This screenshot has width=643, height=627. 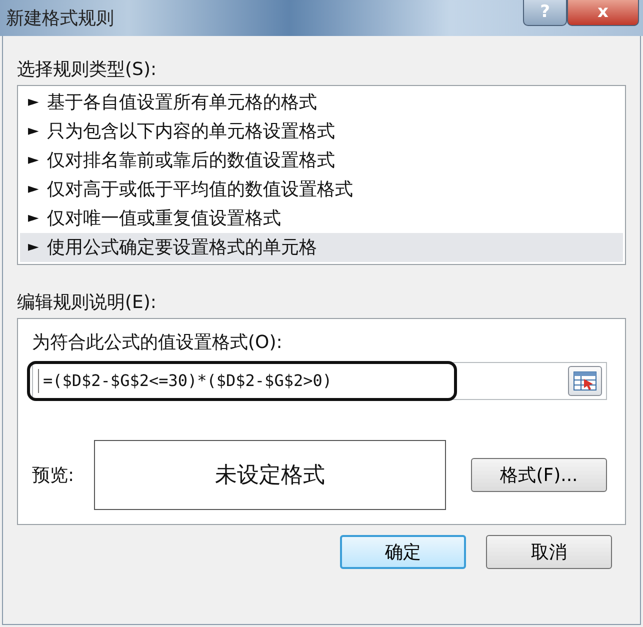 What do you see at coordinates (181, 103) in the screenshot?
I see `rule-type-text: 基于各自值设置所有单元格的格式` at bounding box center [181, 103].